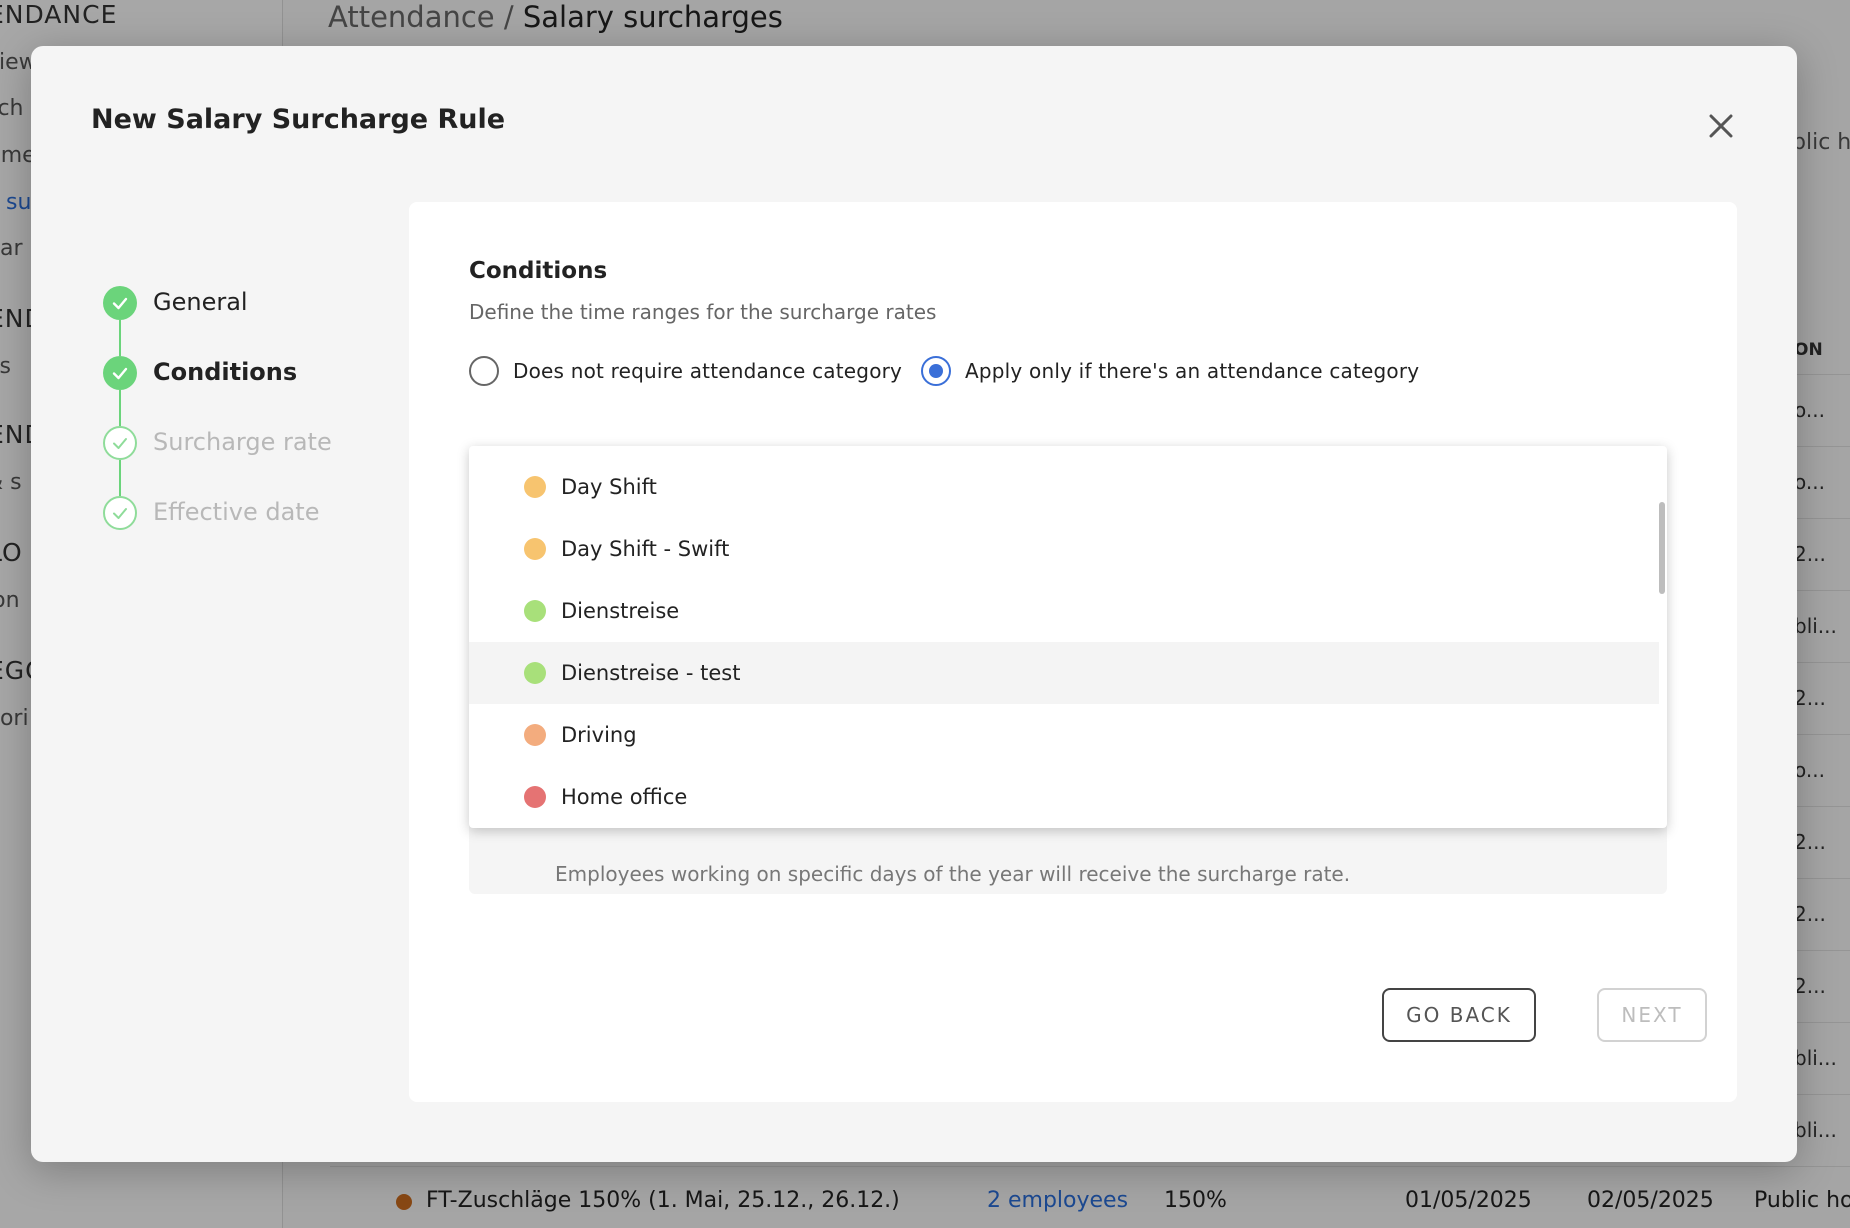  I want to click on modal-title: New Salary Surcharge Rule, so click(298, 119).